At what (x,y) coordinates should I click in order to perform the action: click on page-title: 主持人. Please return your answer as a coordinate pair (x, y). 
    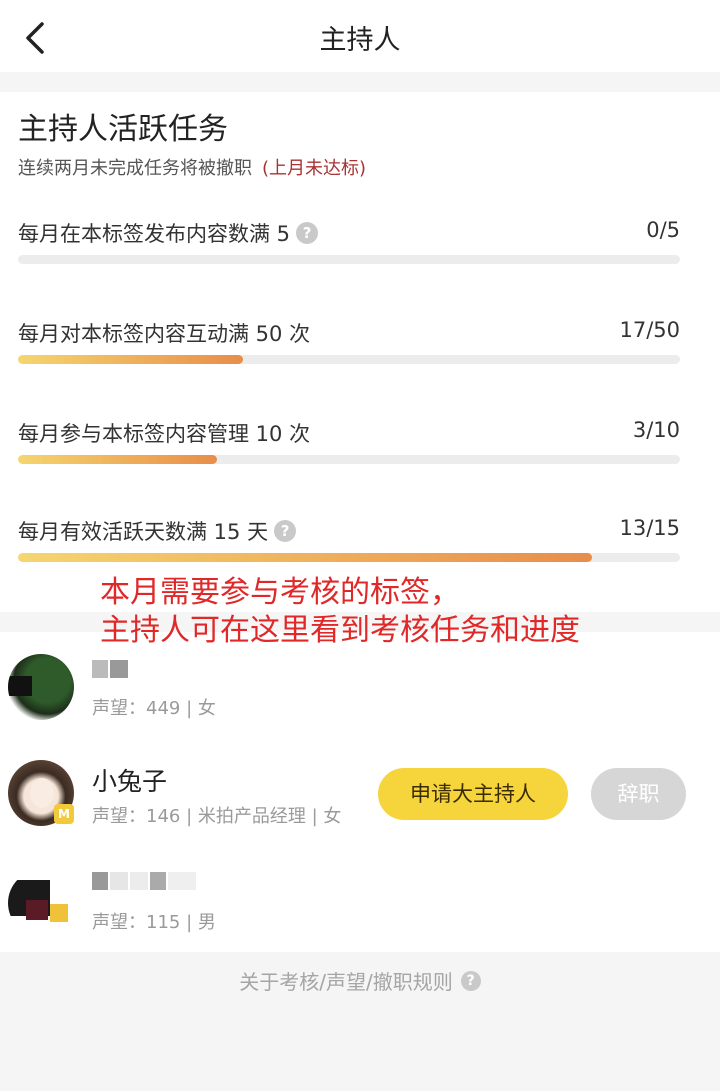
    Looking at the image, I should click on (360, 40).